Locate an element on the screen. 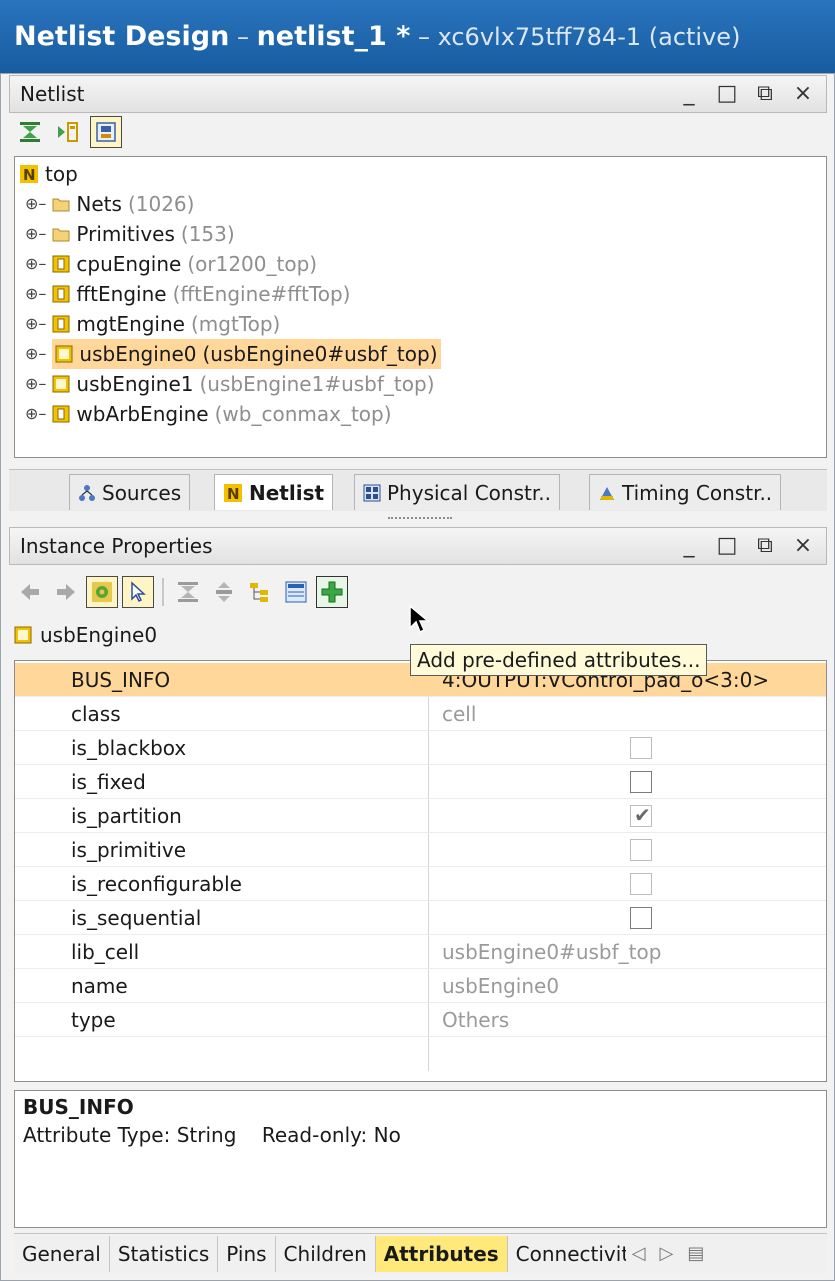 This screenshot has width=835, height=1281. tab-general: General is located at coordinates (62, 1253).